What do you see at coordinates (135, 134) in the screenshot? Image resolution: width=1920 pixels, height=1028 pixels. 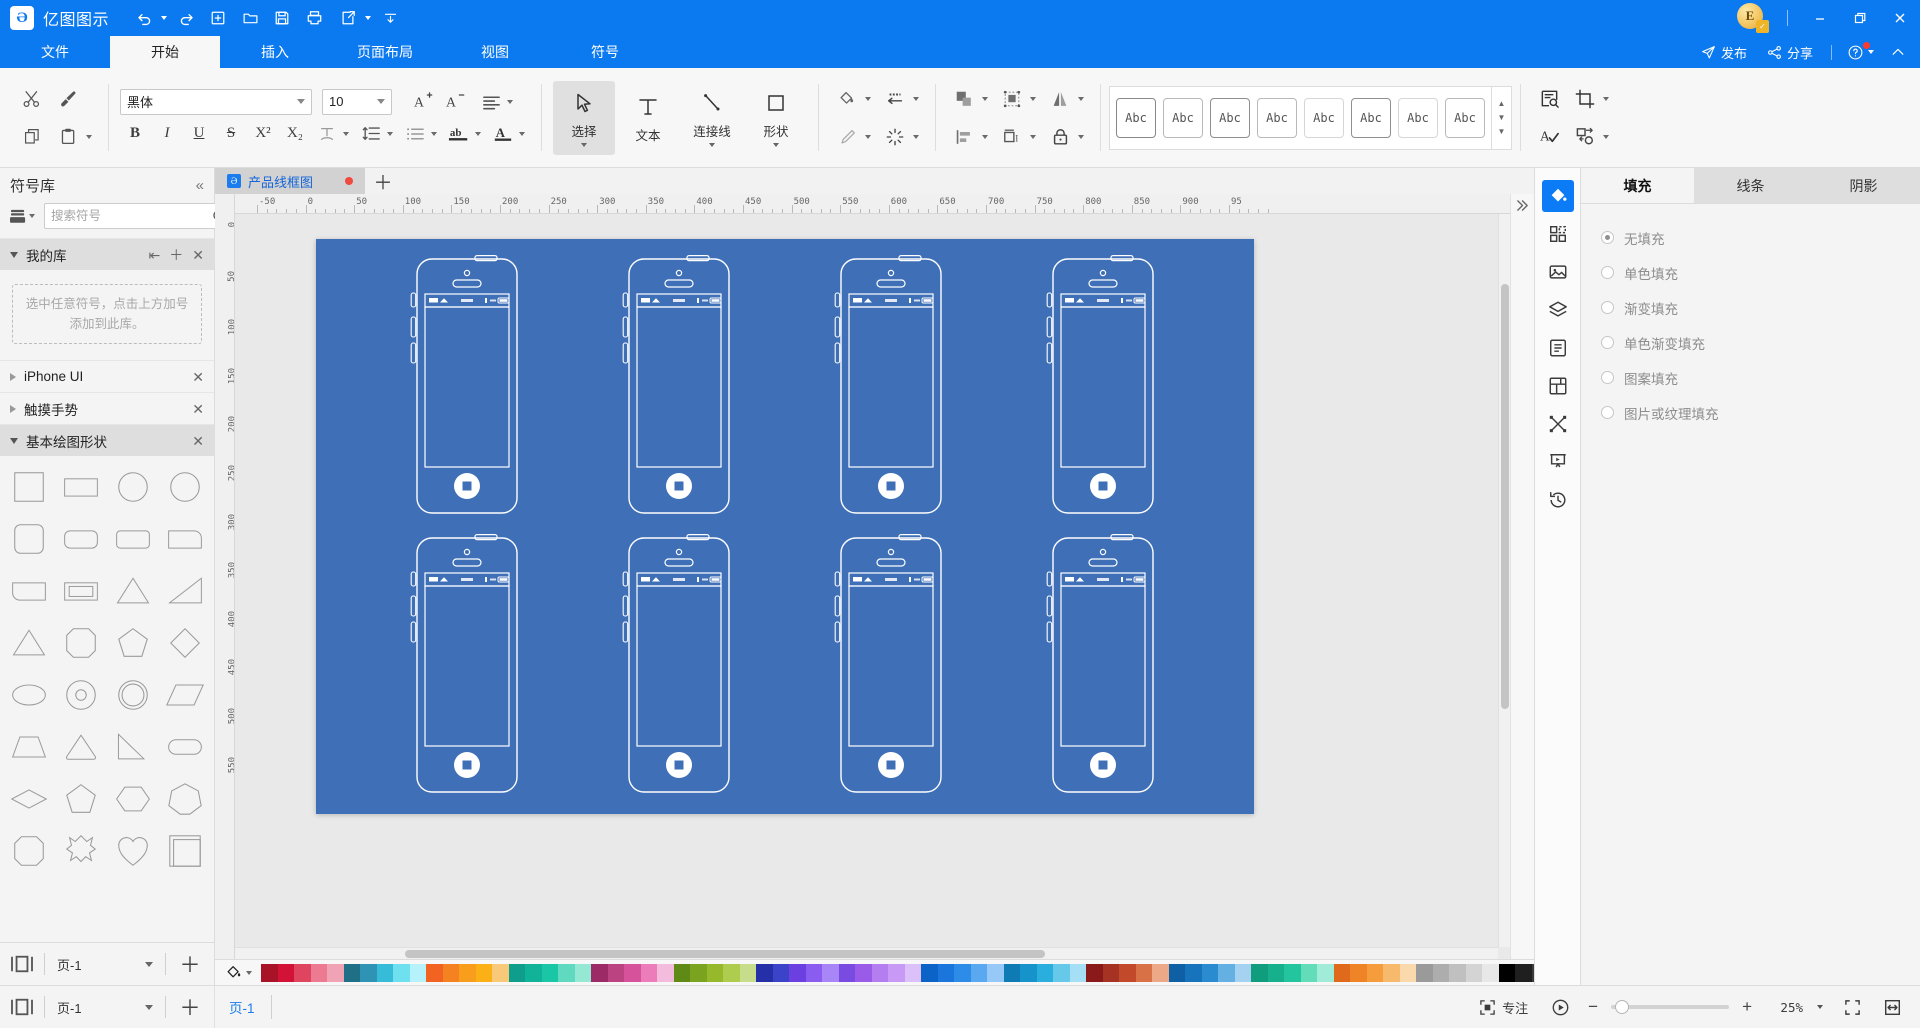 I see `bold-button: B` at bounding box center [135, 134].